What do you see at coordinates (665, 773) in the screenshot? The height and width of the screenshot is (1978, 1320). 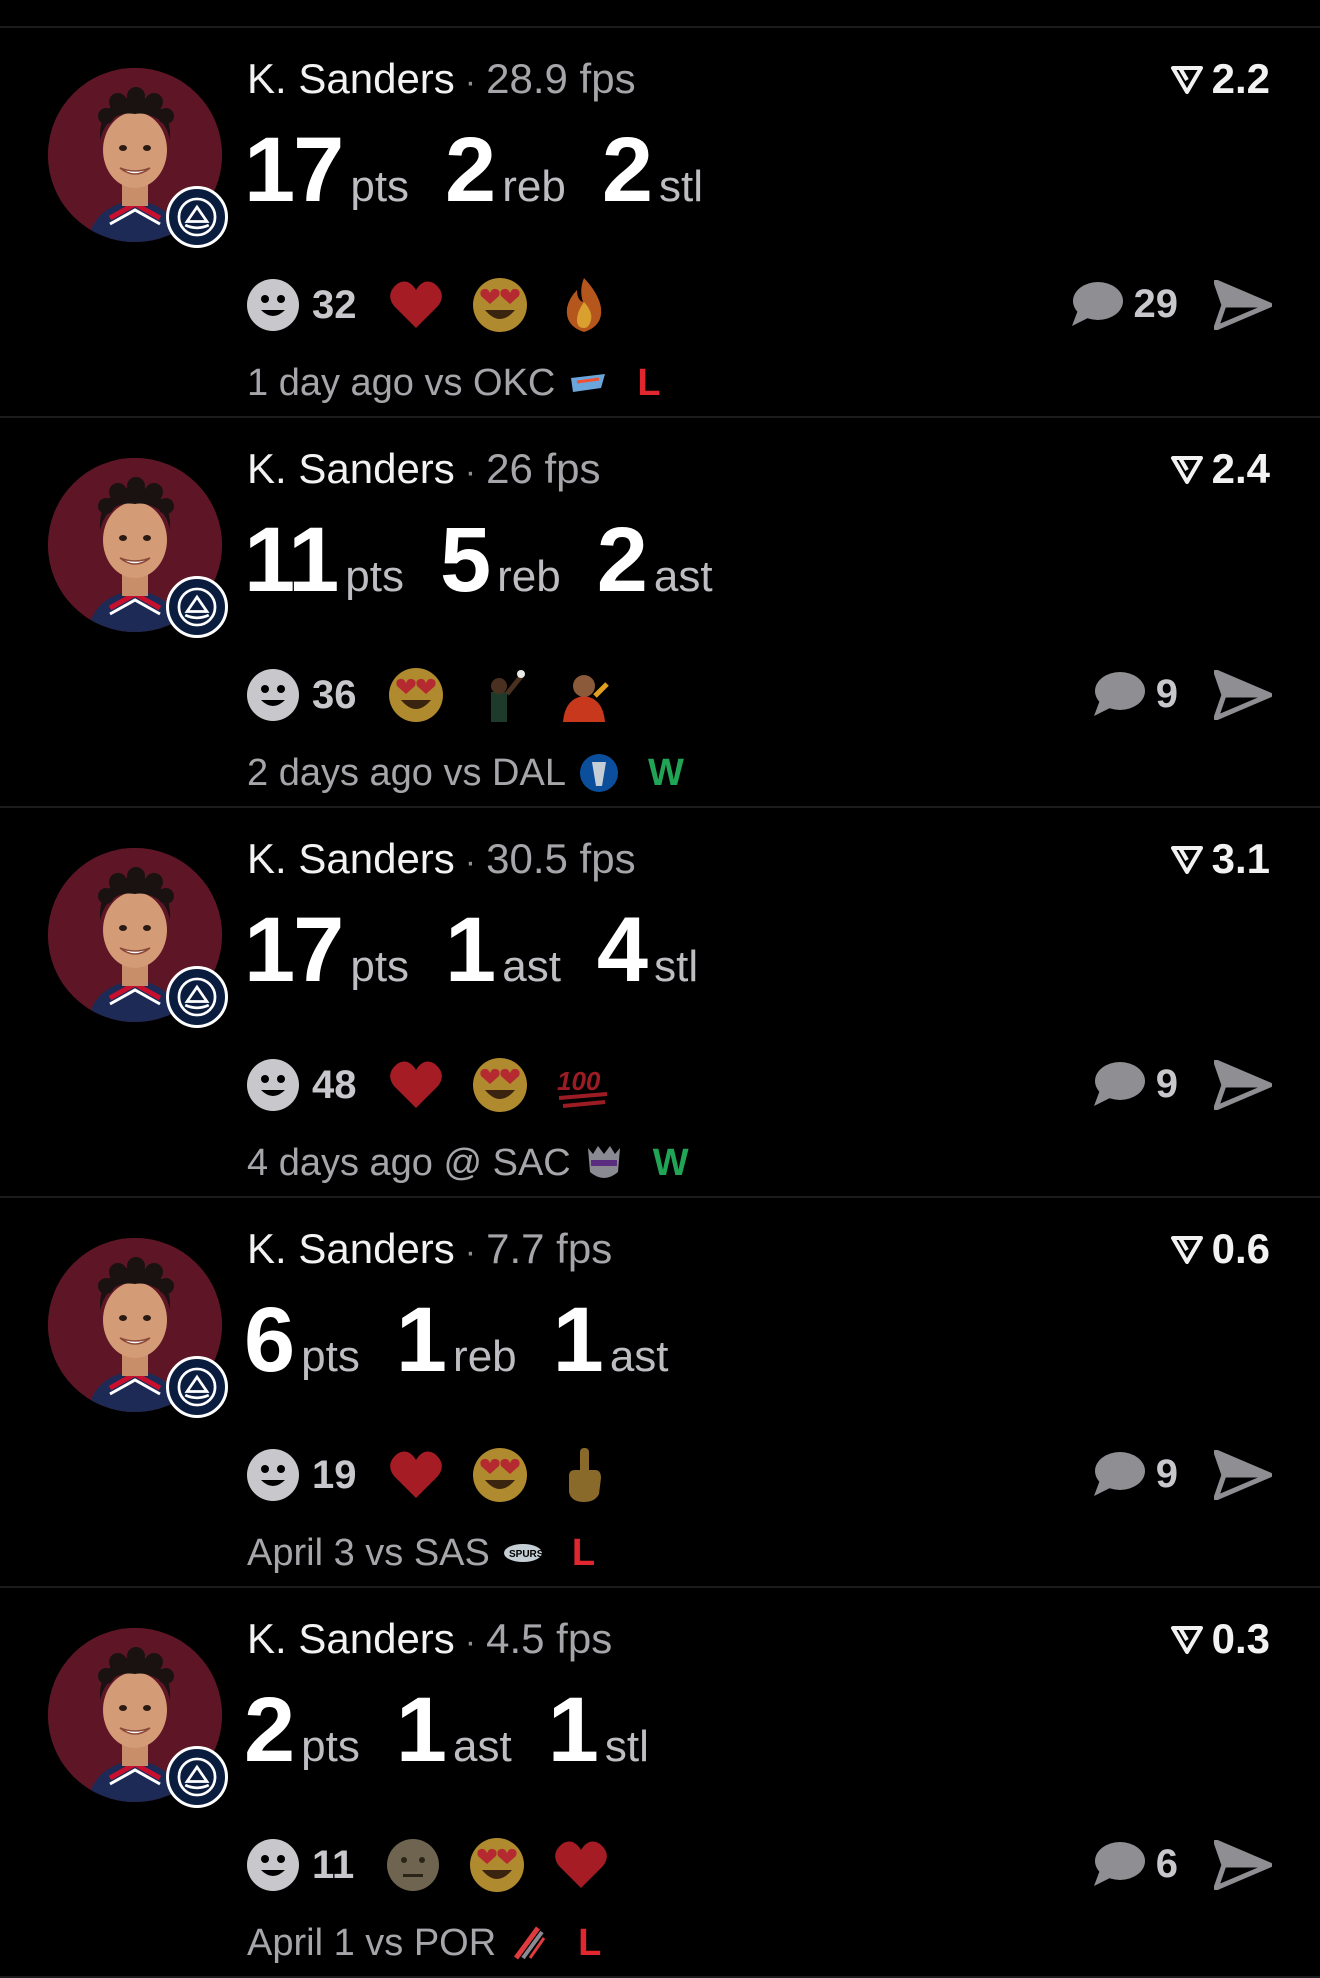 I see `game-result: W` at bounding box center [665, 773].